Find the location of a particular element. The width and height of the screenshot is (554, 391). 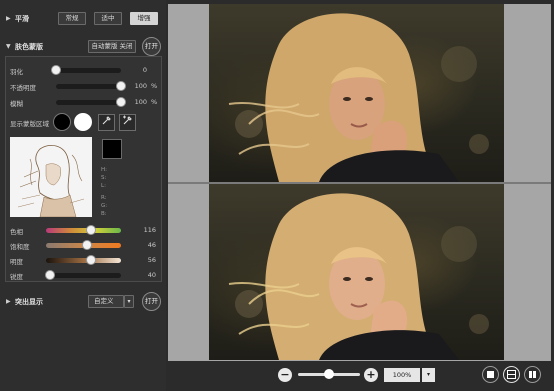

eyedropper-icon is located at coordinates (106, 122).